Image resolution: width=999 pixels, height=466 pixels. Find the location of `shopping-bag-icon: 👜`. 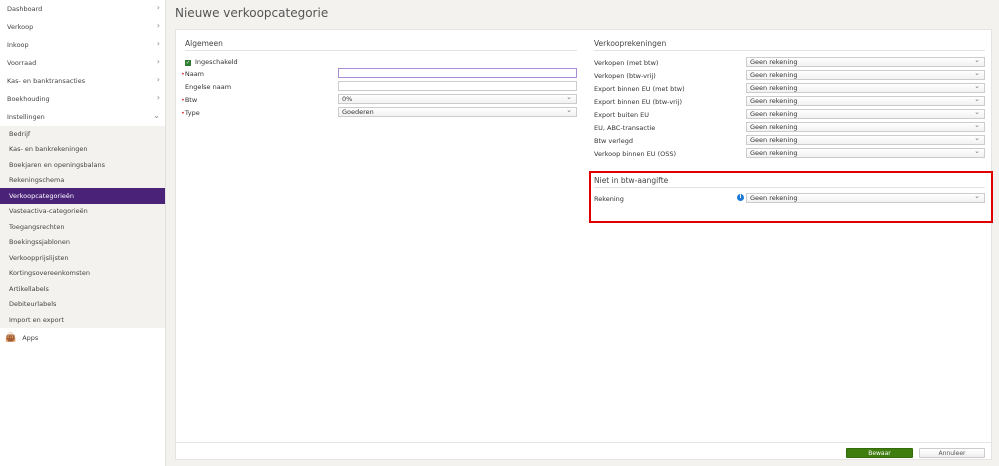

shopping-bag-icon: 👜 is located at coordinates (11, 337).